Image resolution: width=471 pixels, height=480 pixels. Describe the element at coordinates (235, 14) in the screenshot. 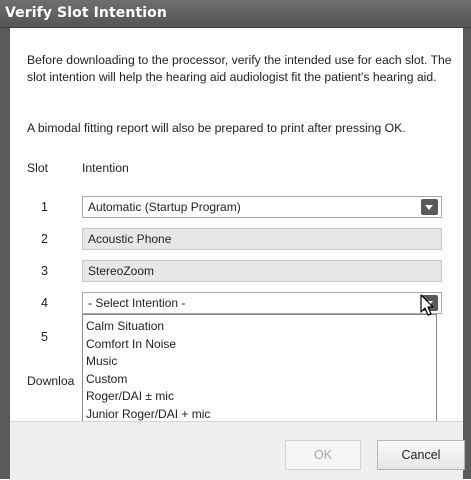

I see `title-bar: Verify Slot Intention` at that location.